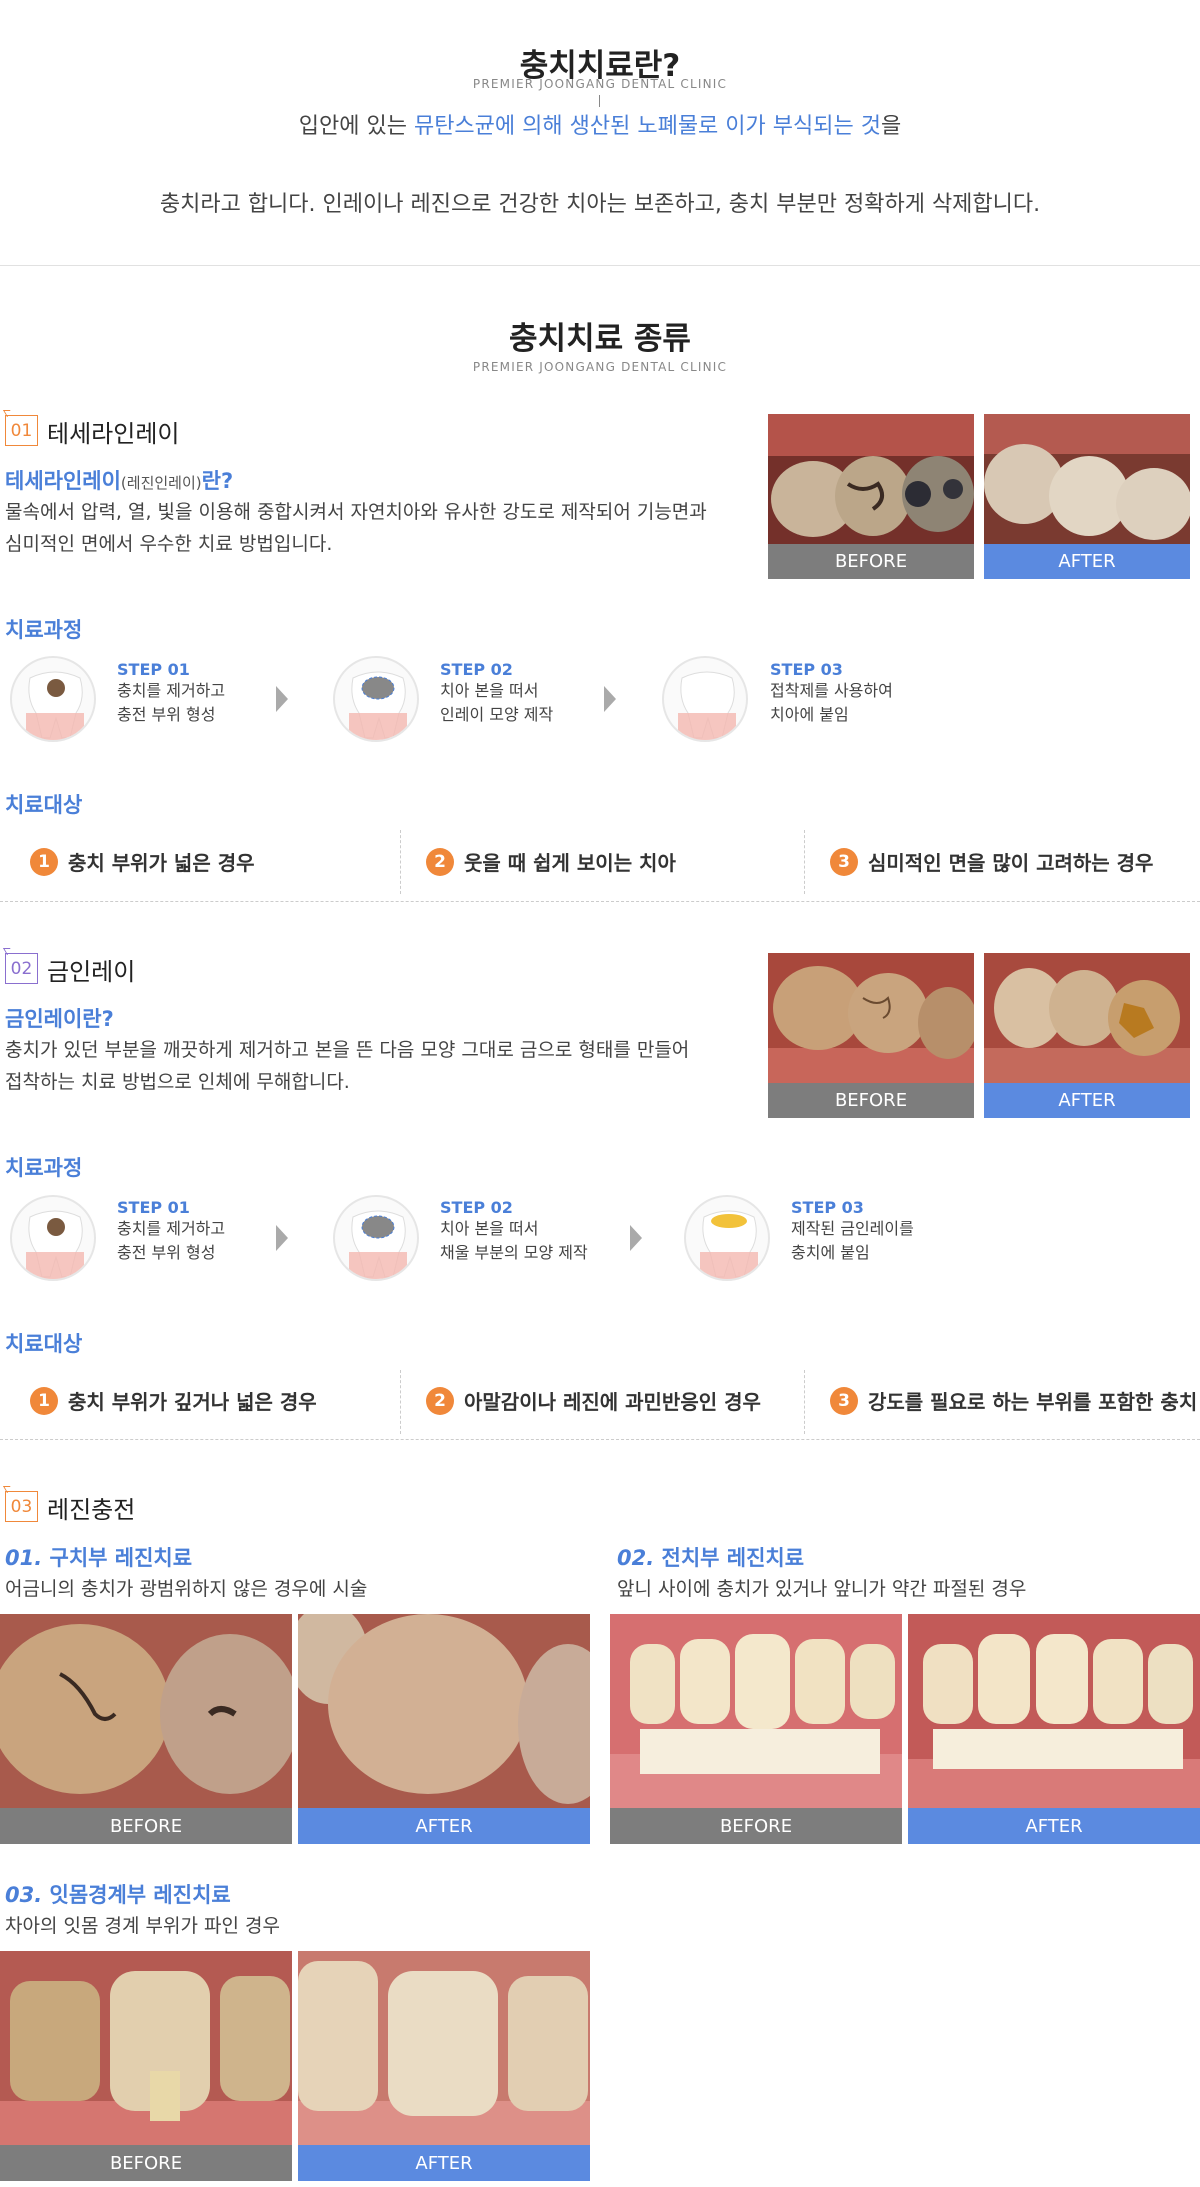 This screenshot has height=2187, width=1200. What do you see at coordinates (991, 861) in the screenshot?
I see `target-item: 3 심미적인 면을 많이 고려하는 경우` at bounding box center [991, 861].